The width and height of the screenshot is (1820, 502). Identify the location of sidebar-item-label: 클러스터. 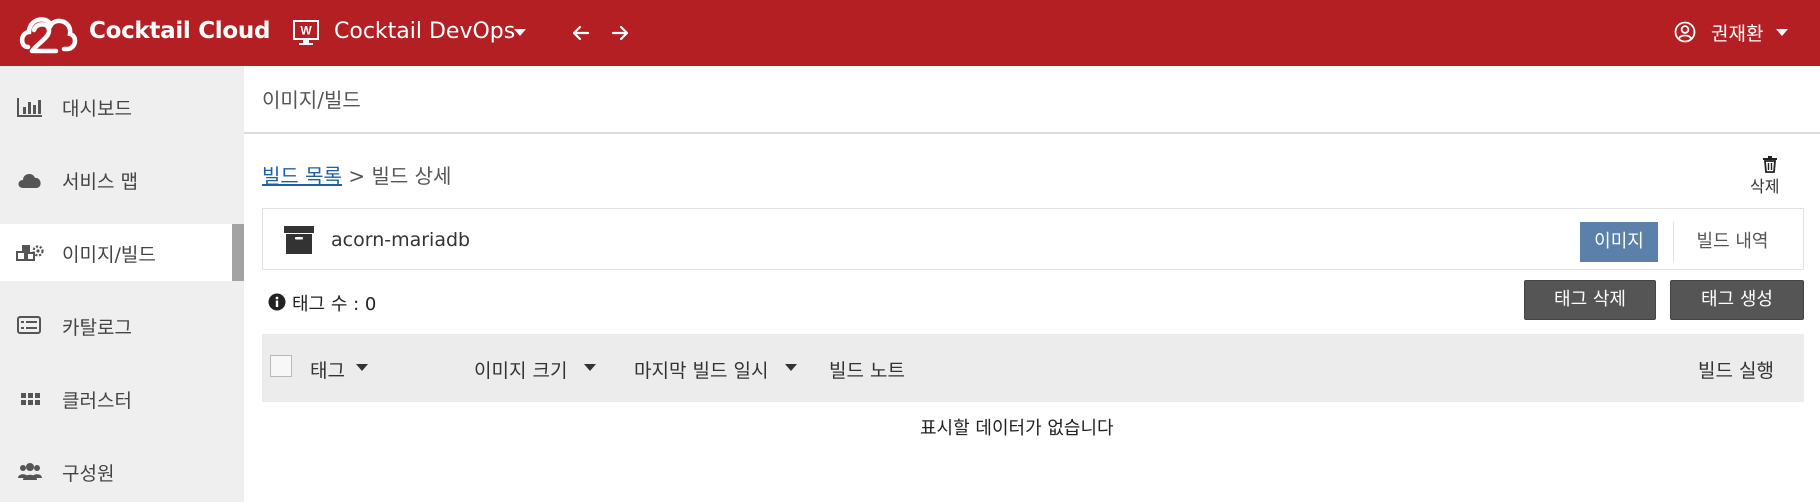
(97, 401).